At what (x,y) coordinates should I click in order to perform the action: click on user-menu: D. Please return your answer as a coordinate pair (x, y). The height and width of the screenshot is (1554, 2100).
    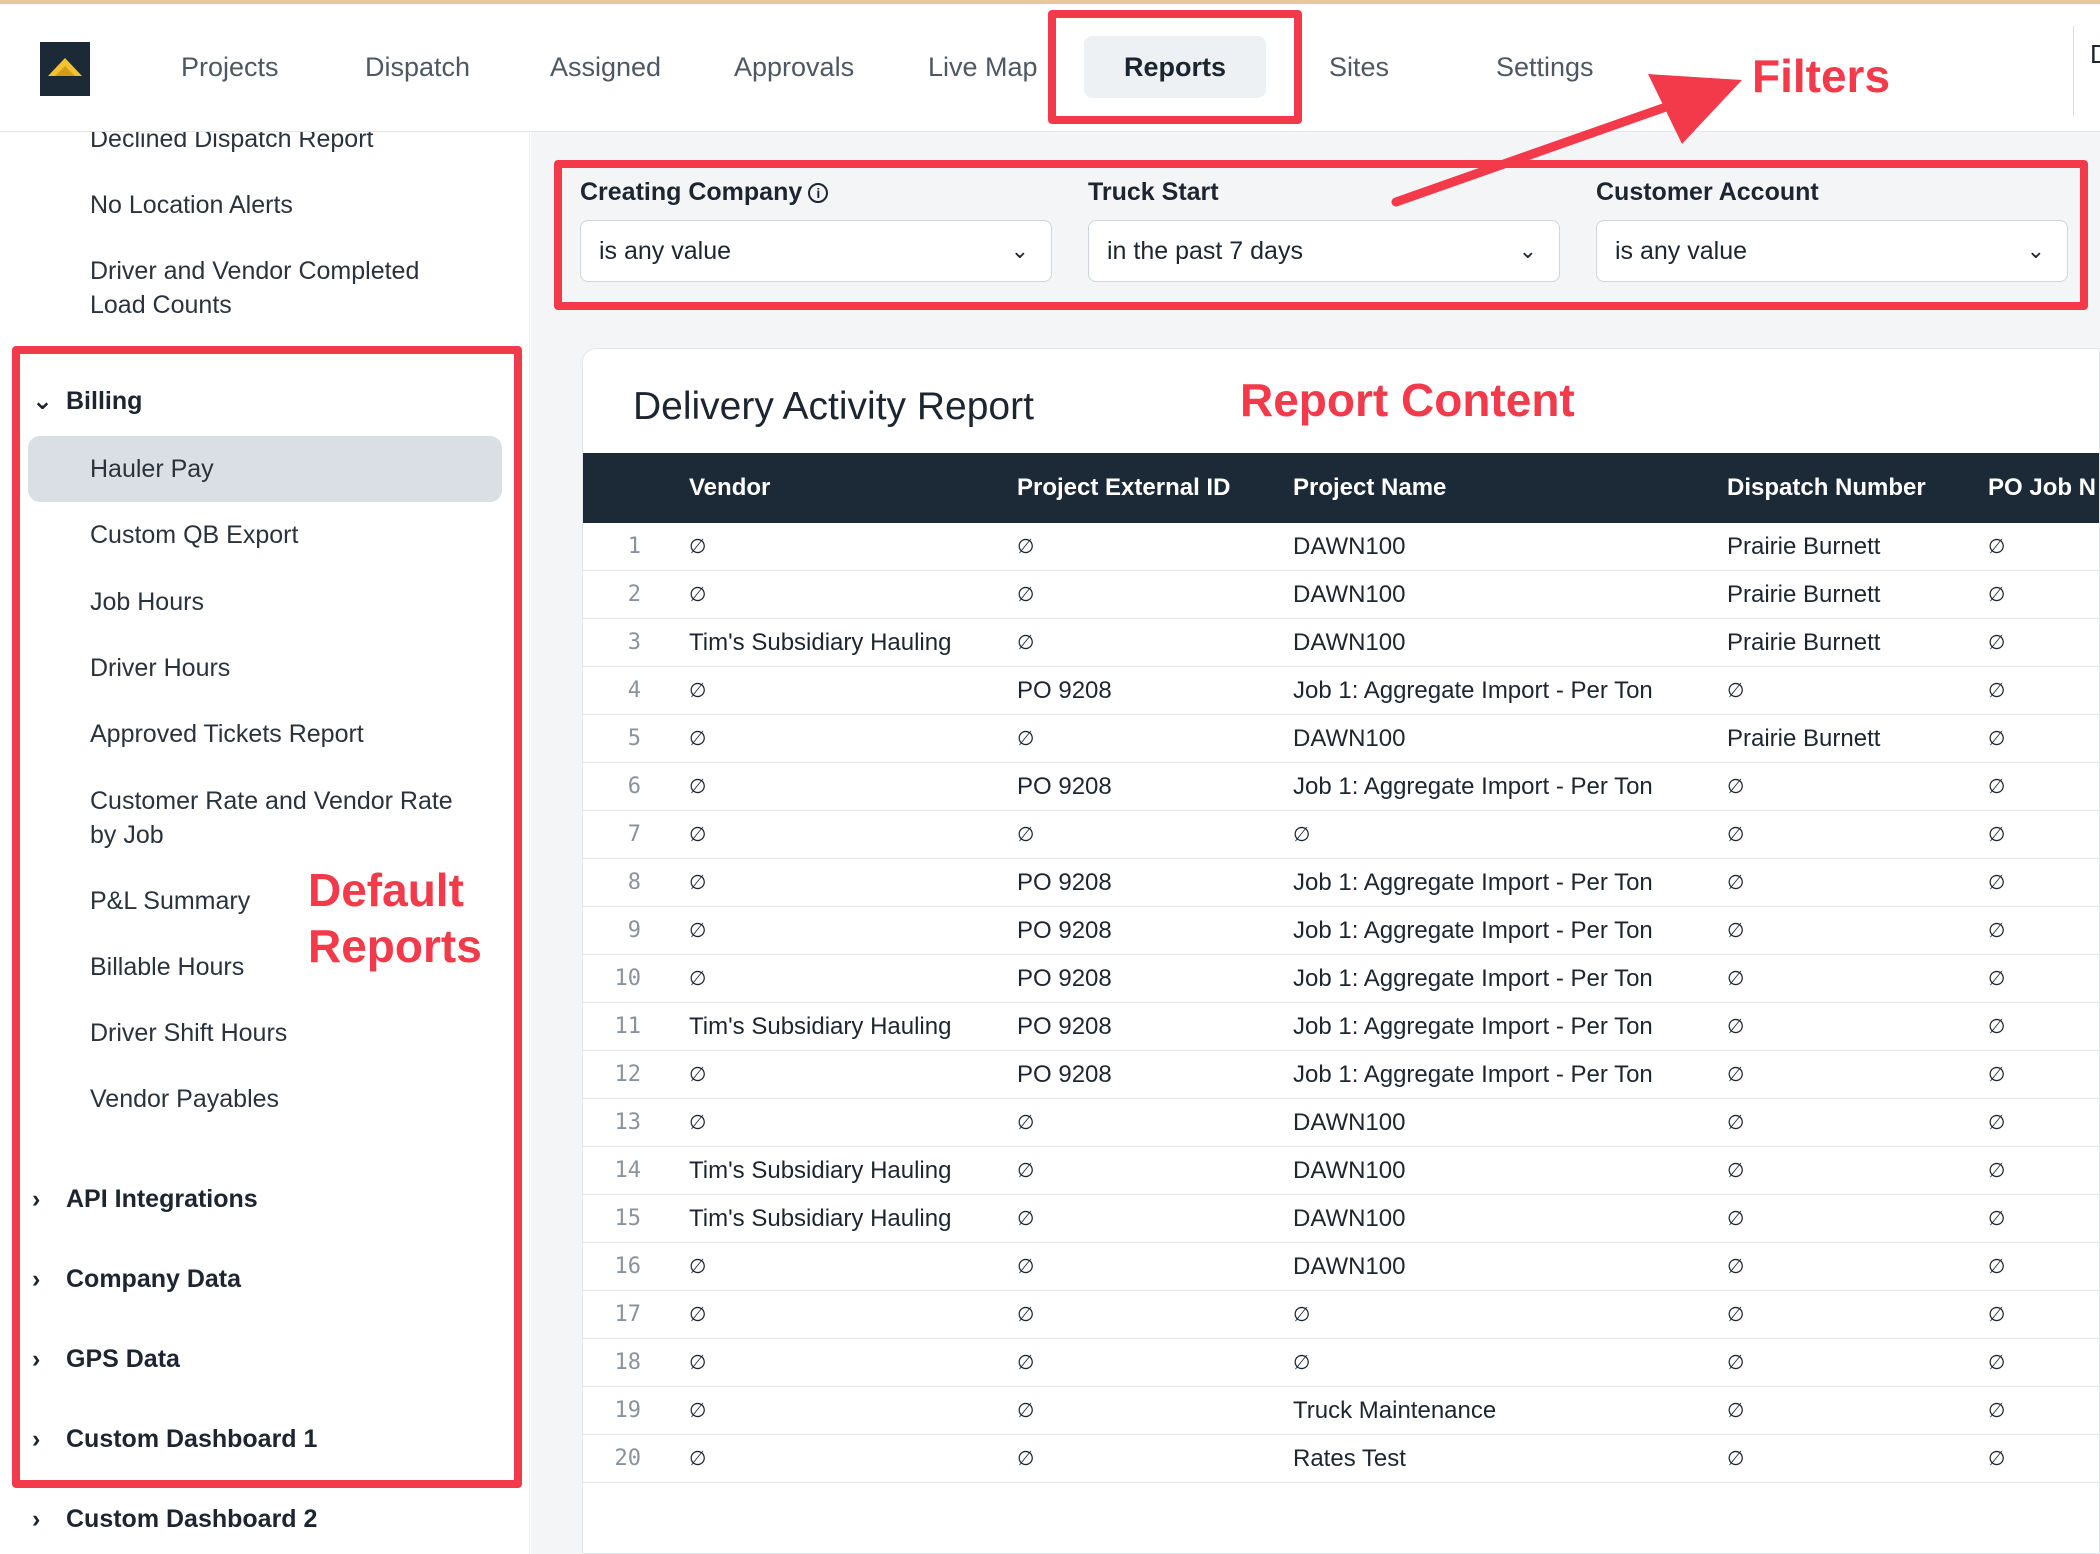
    Looking at the image, I should click on (2095, 54).